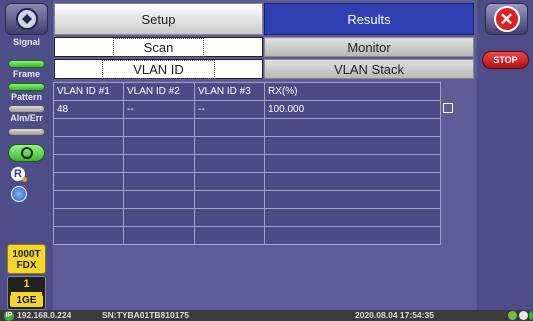 This screenshot has height=321, width=533. I want to click on settings-icon, so click(523, 315).